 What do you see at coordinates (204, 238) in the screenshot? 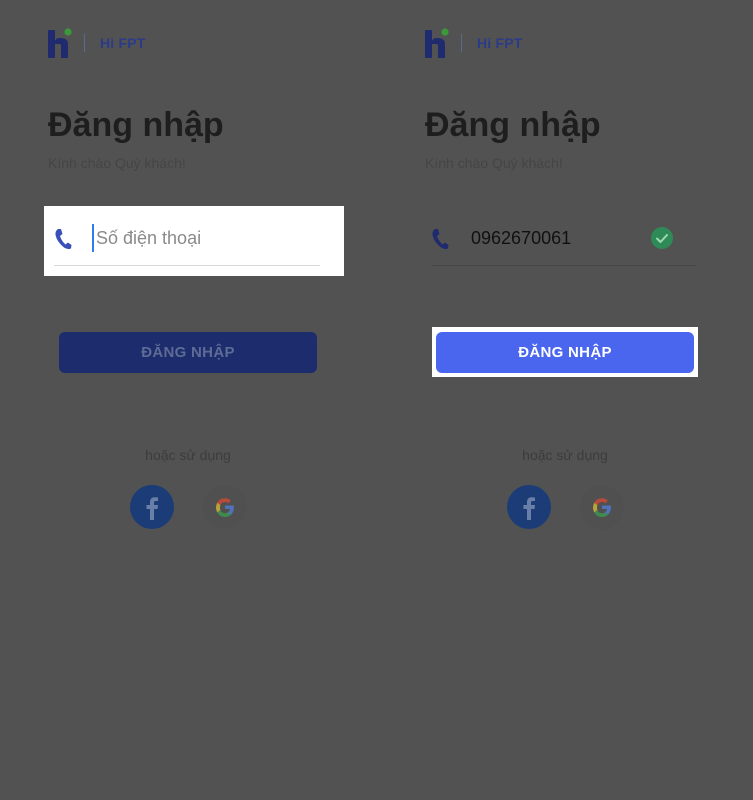
I see `phone-input` at bounding box center [204, 238].